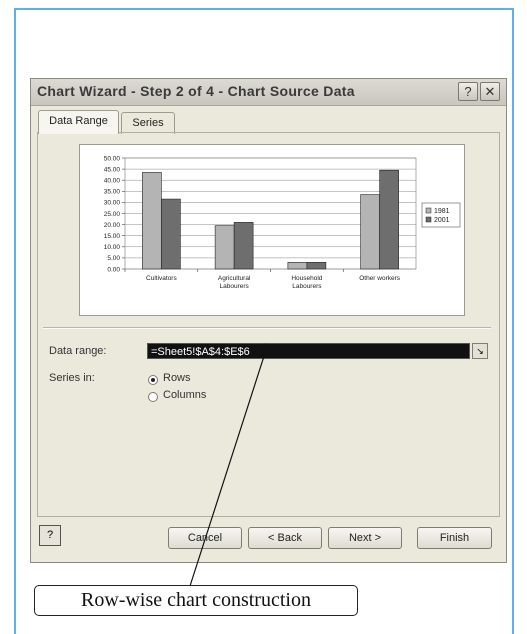 The width and height of the screenshot is (527, 634). What do you see at coordinates (113, 269) in the screenshot?
I see `y-tick-label: 0.00` at bounding box center [113, 269].